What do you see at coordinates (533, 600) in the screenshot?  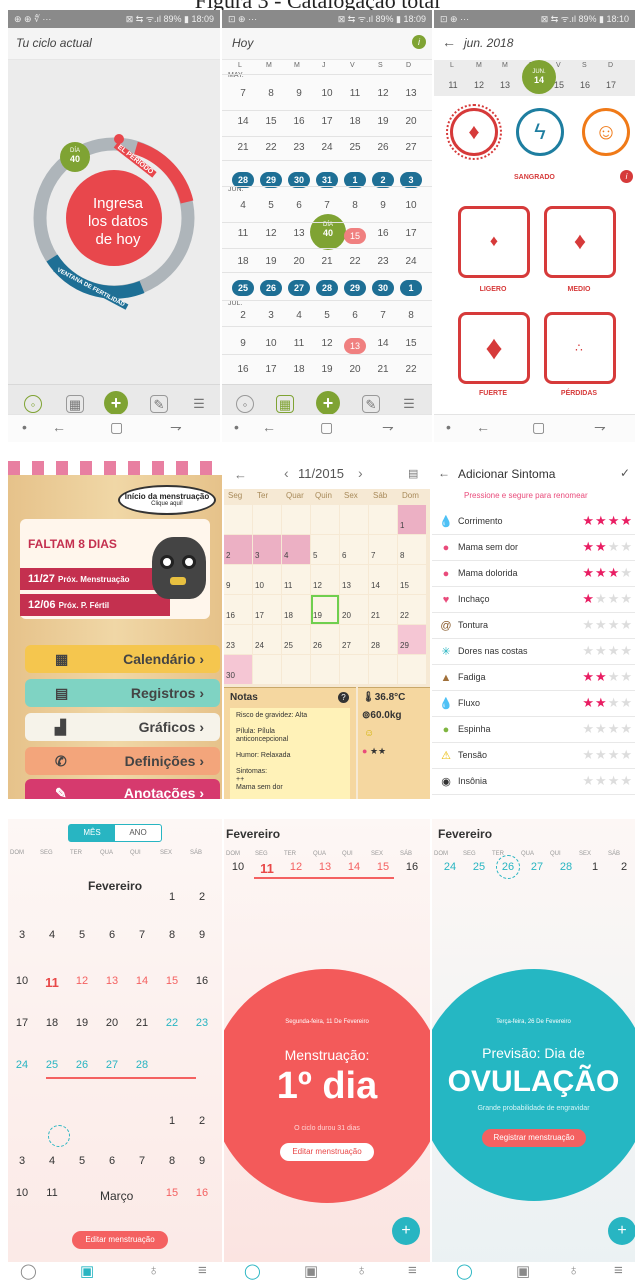 I see `symptom-row: ♥ Inchaço ★★★★` at bounding box center [533, 600].